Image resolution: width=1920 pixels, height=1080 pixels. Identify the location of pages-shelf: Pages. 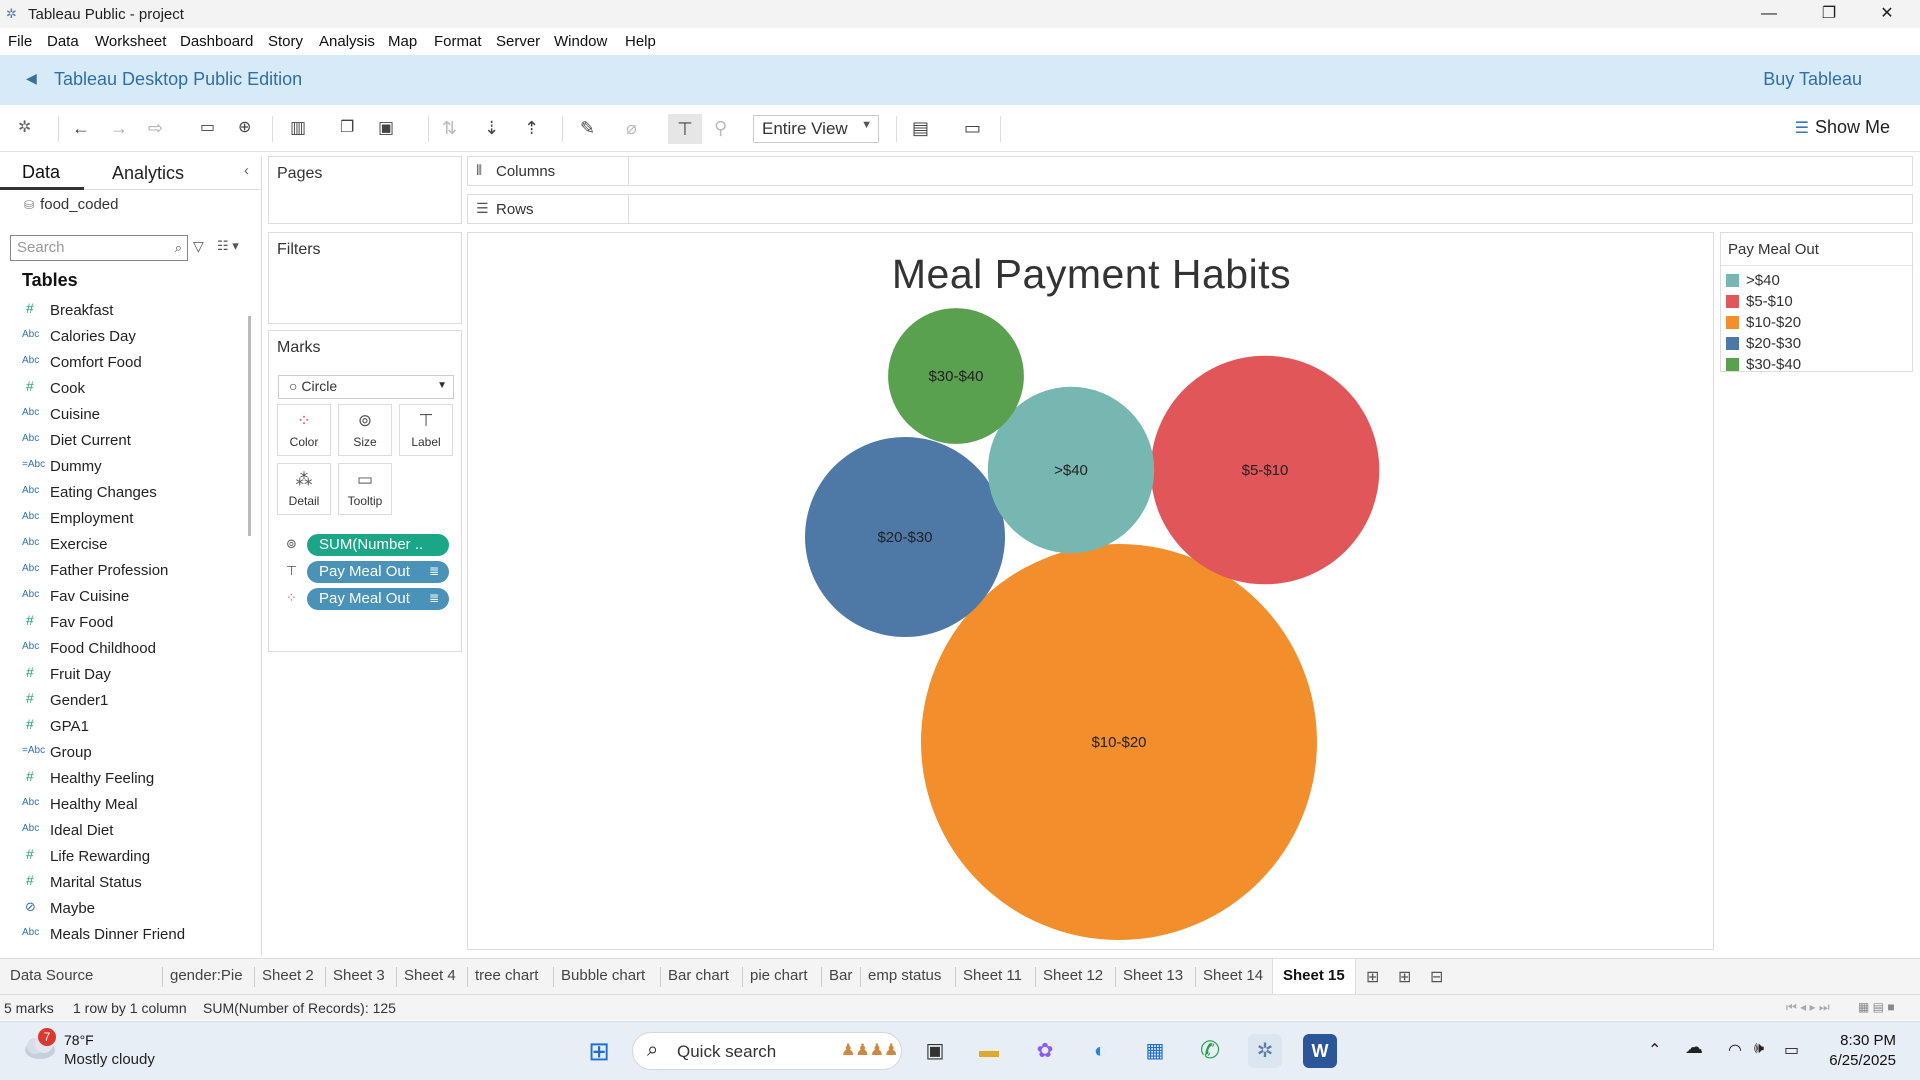
(365, 190).